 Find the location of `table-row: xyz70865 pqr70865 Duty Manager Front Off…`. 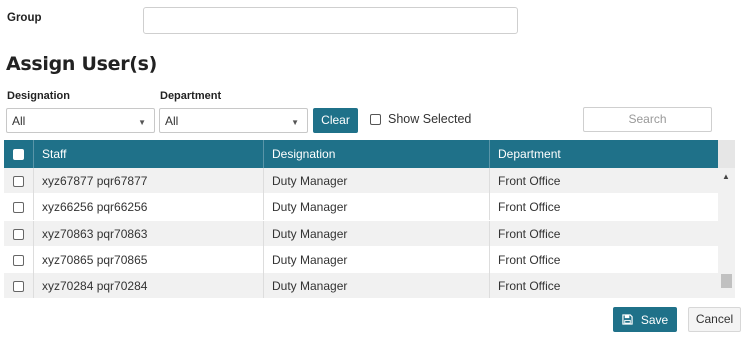

table-row: xyz70865 pqr70865 Duty Manager Front Off… is located at coordinates (361, 260).